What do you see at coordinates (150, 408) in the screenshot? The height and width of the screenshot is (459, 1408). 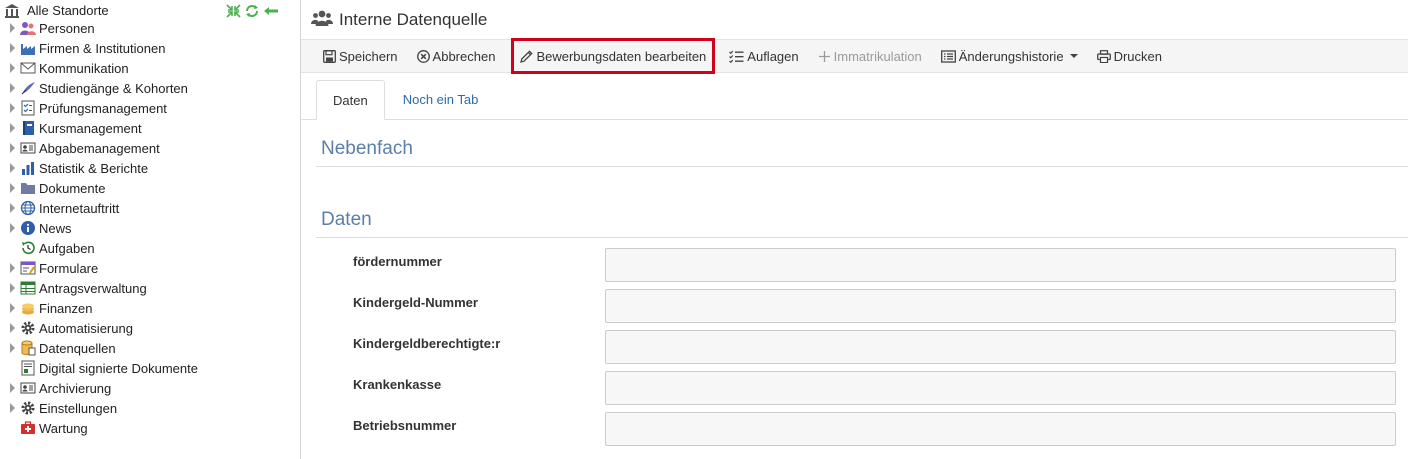 I see `sidebar-item-einstellungen: Einstellungen` at bounding box center [150, 408].